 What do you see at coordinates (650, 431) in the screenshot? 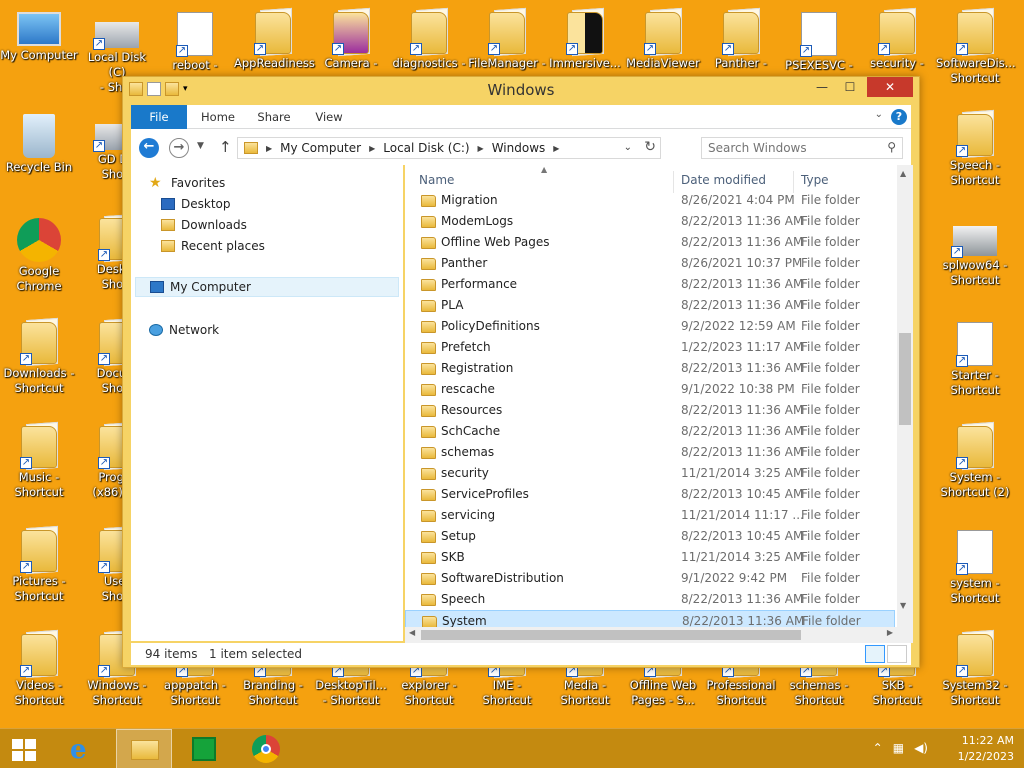
I see `table-row: SchCache 8/22/2013 11:36 AM File folder` at bounding box center [650, 431].